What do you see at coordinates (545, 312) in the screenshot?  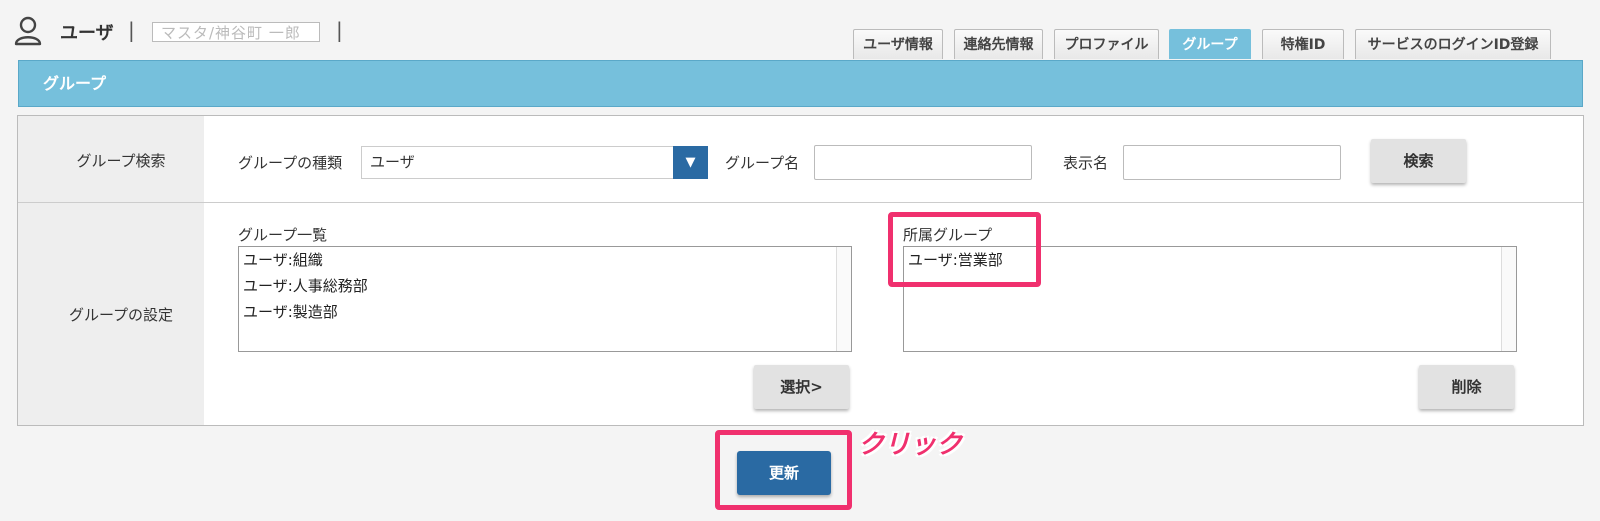 I see `list-item: ユーザ:製造部` at bounding box center [545, 312].